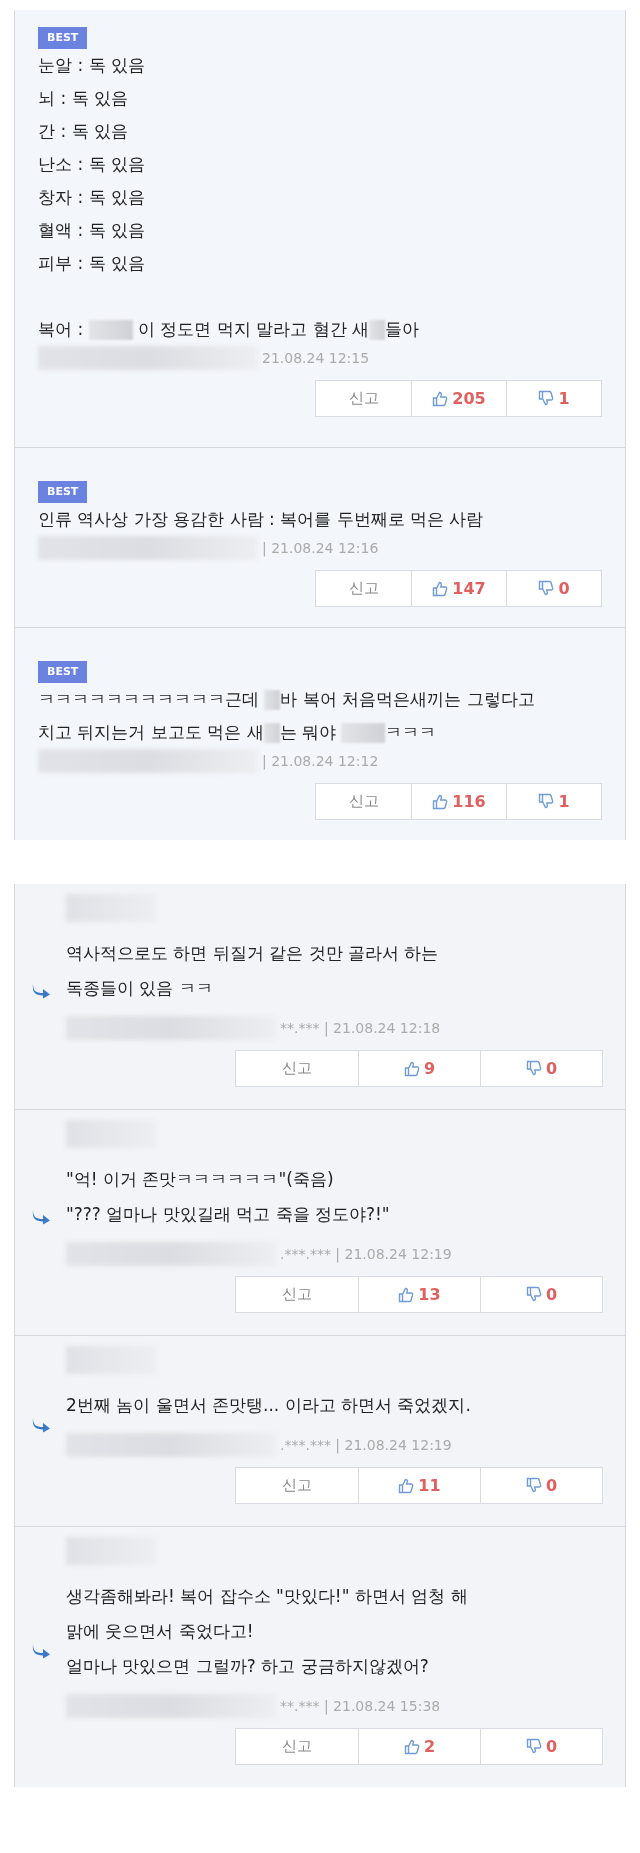 This screenshot has width=640, height=1853. Describe the element at coordinates (252, 329) in the screenshot. I see `comment-text: 이 정도면 먹지 말라고 혐간 새` at that location.